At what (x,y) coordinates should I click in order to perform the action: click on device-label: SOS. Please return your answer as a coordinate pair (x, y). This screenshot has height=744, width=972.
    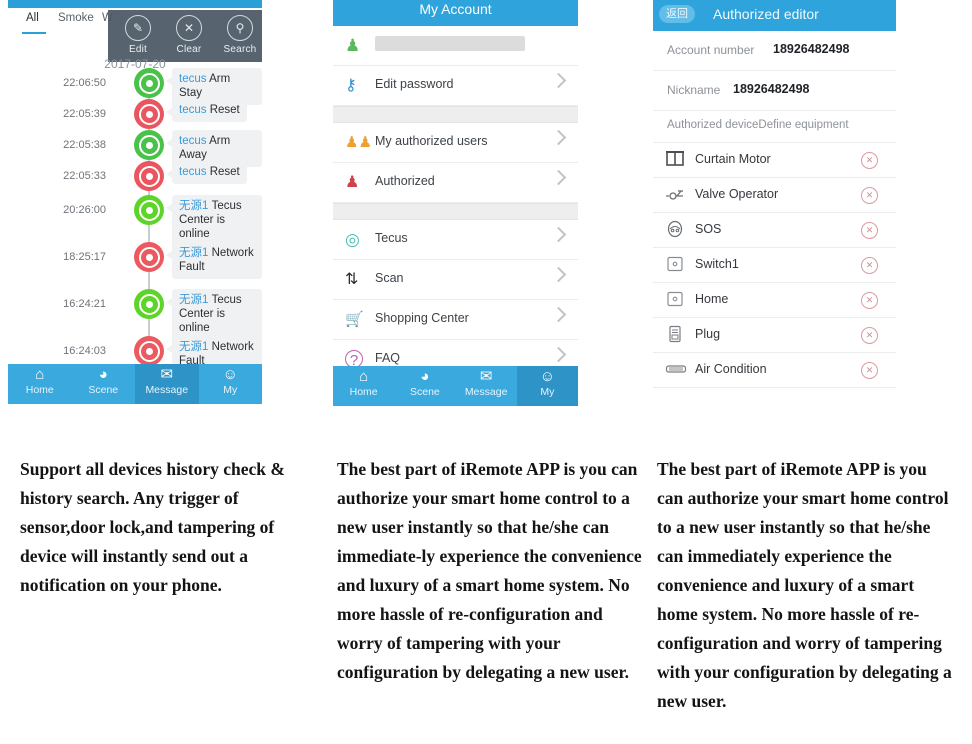
    Looking at the image, I should click on (708, 229).